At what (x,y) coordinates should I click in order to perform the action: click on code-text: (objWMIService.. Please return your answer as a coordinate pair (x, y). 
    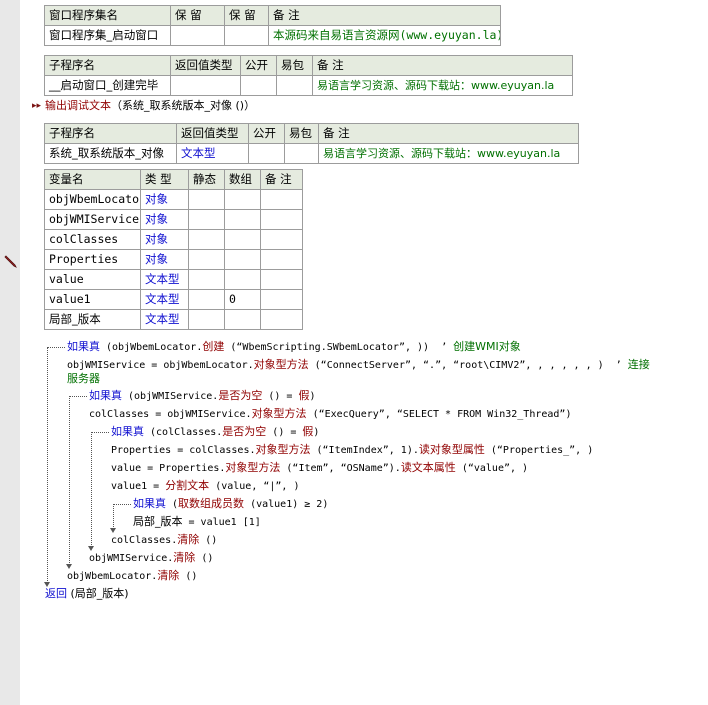
    Looking at the image, I should click on (170, 396).